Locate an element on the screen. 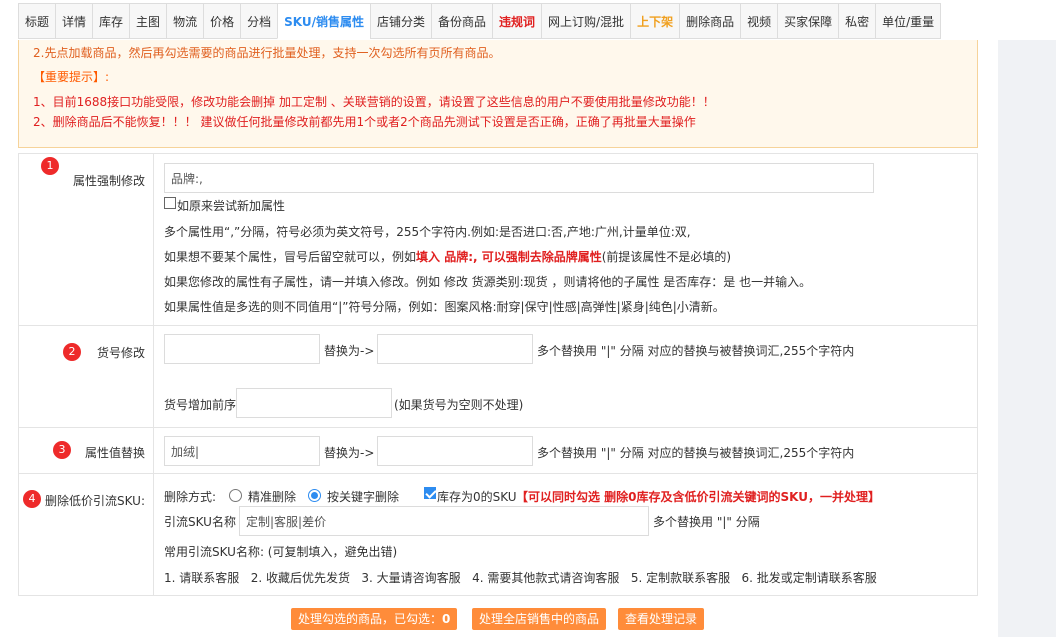  process-selected-button: 处理勾选的商品，已勾选：0 is located at coordinates (374, 619).